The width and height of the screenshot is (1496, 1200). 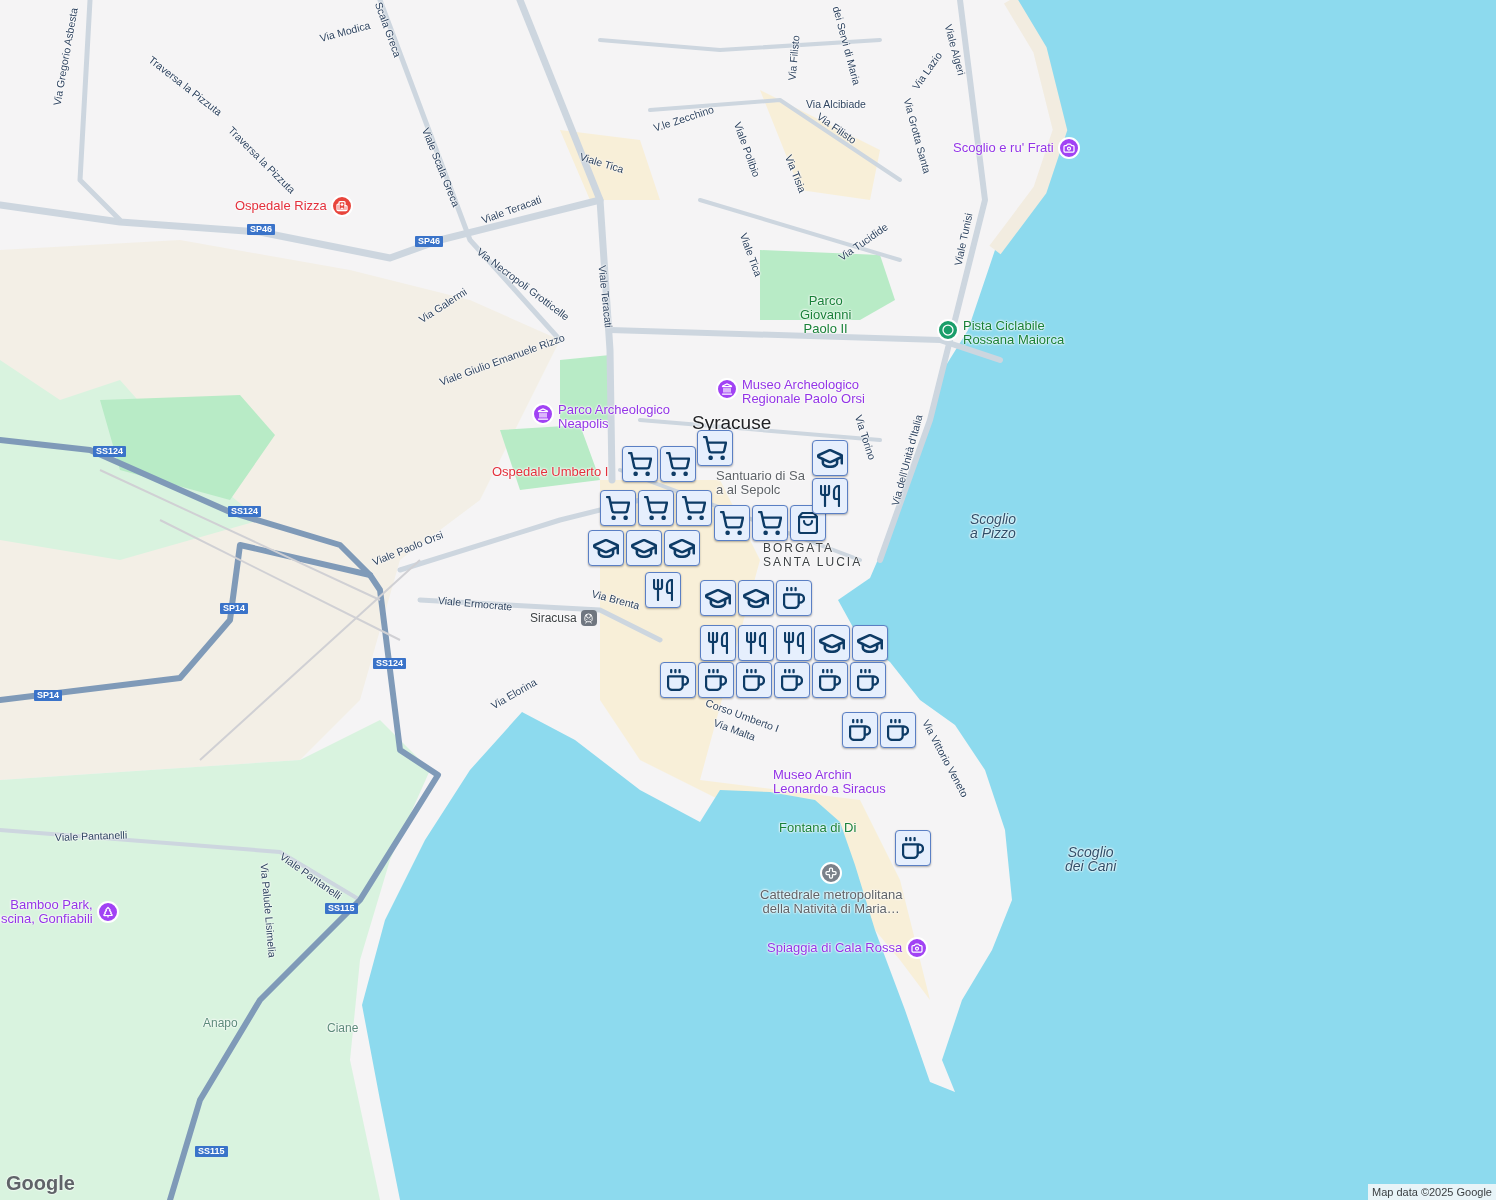 What do you see at coordinates (813, 555) in the screenshot?
I see `district-label: BORGATA SANTA LUCIA` at bounding box center [813, 555].